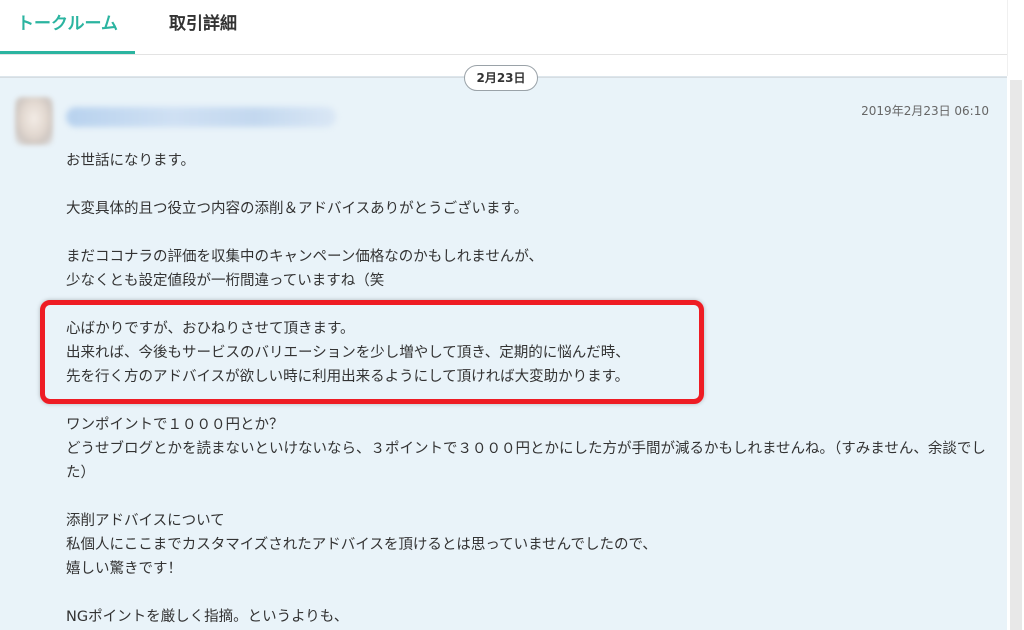 This screenshot has height=630, width=1024. I want to click on scrollbar, so click(1015, 315).